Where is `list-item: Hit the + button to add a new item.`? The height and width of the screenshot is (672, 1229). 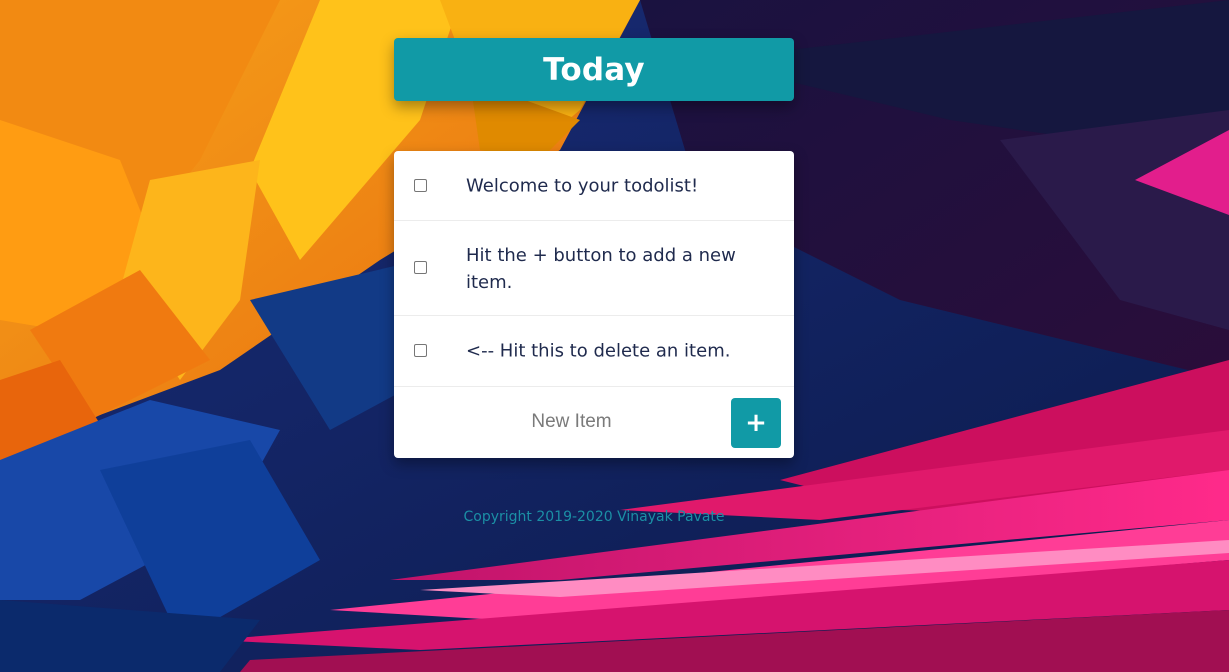
list-item: Hit the + button to add a new item. is located at coordinates (594, 268).